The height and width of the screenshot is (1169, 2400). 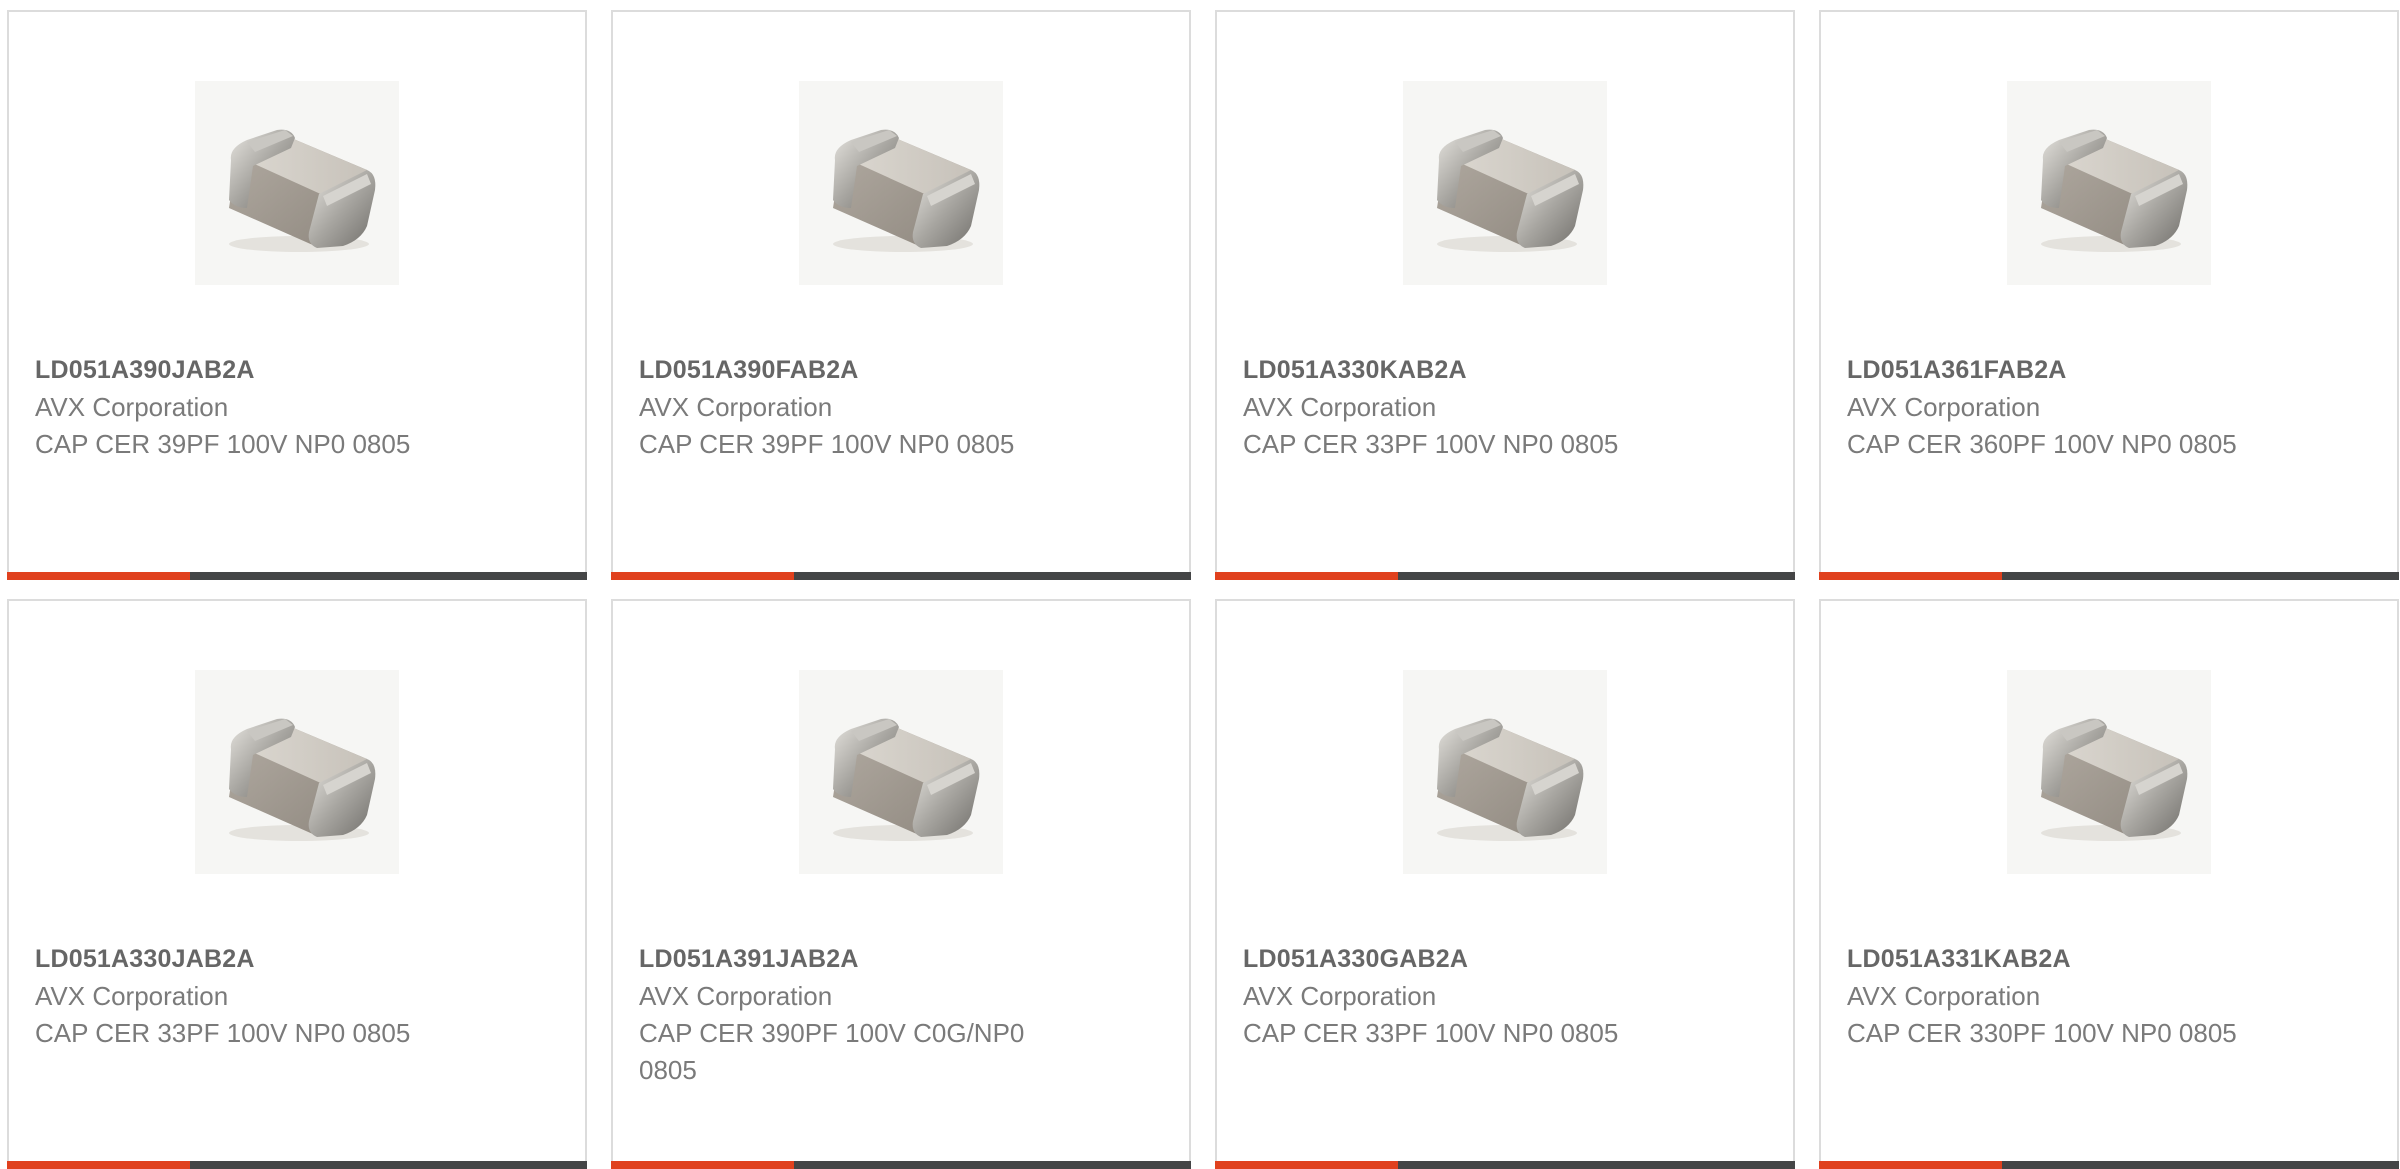 I want to click on part-number: LD051A330JAB2A, so click(x=245, y=959).